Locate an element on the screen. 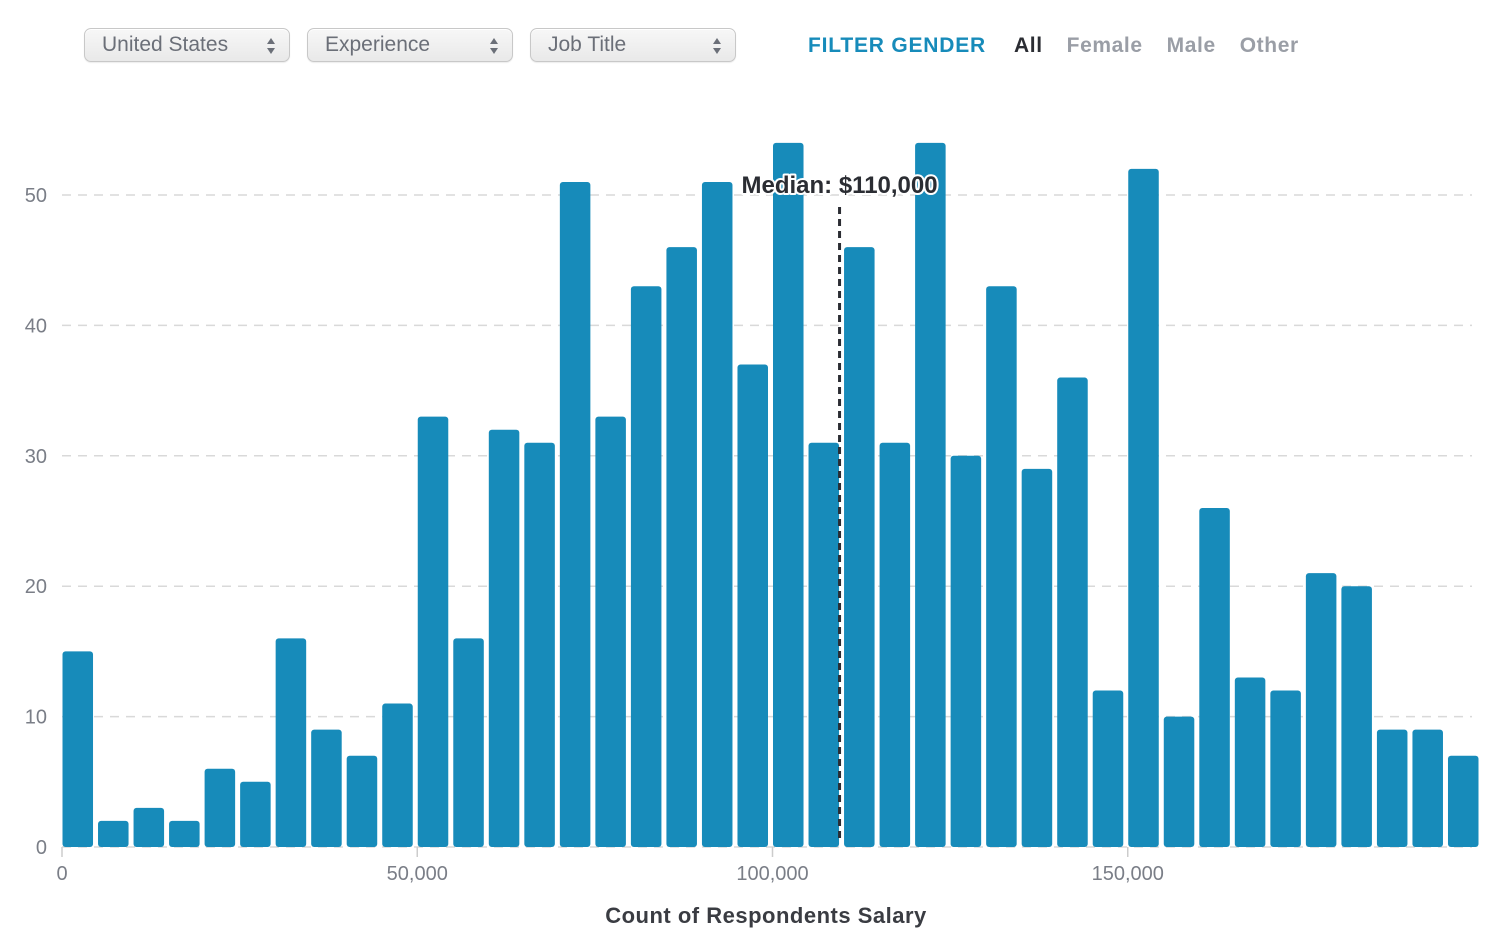  y-tick-label: 10 is located at coordinates (36, 718).